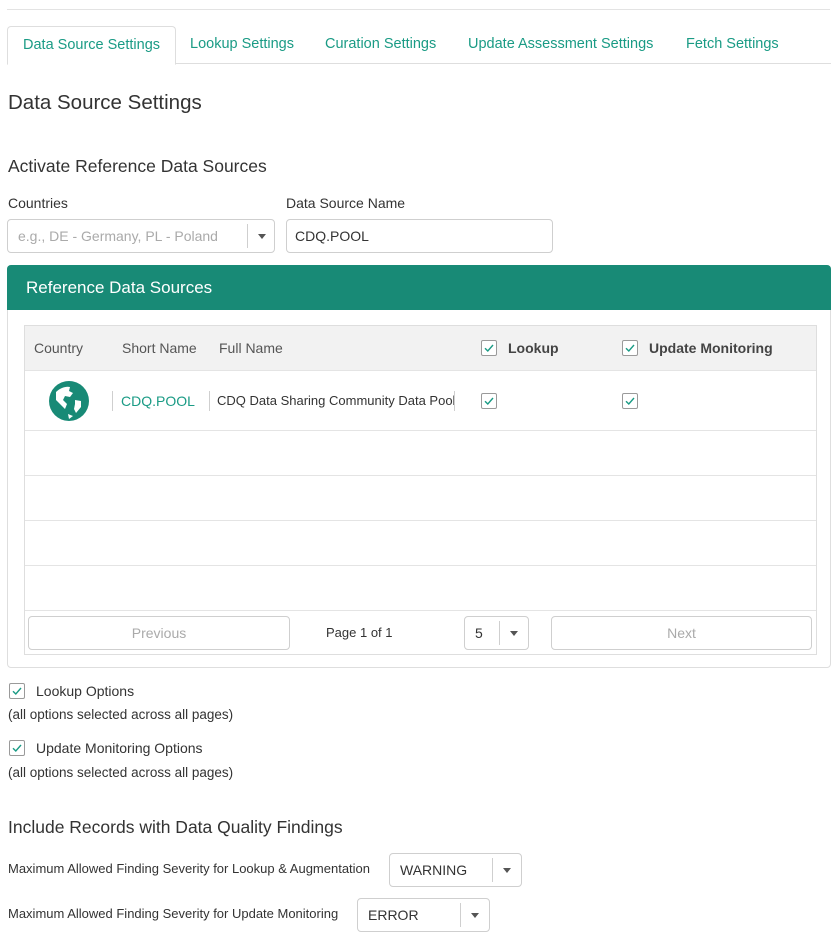 This screenshot has width=837, height=948. What do you see at coordinates (251, 348) in the screenshot?
I see `col-full-name: Full Name` at bounding box center [251, 348].